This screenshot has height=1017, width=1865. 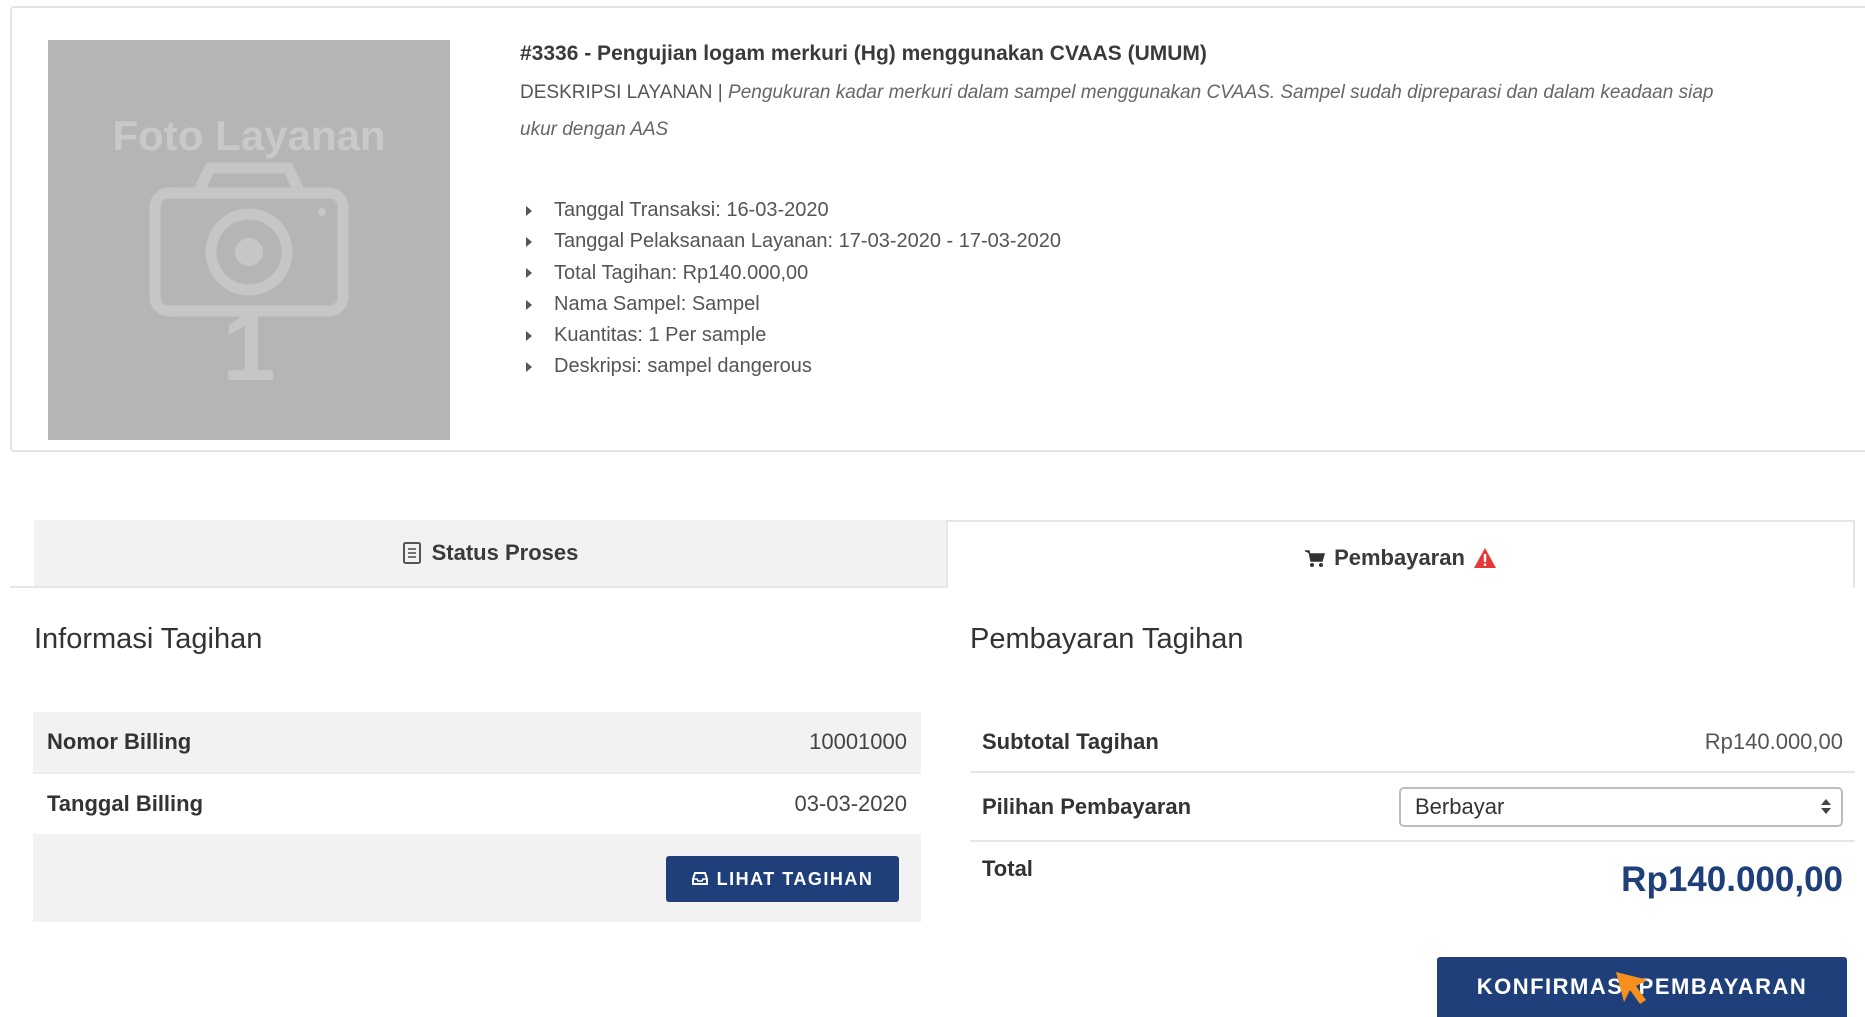 I want to click on total-label: Total, so click(x=1007, y=868).